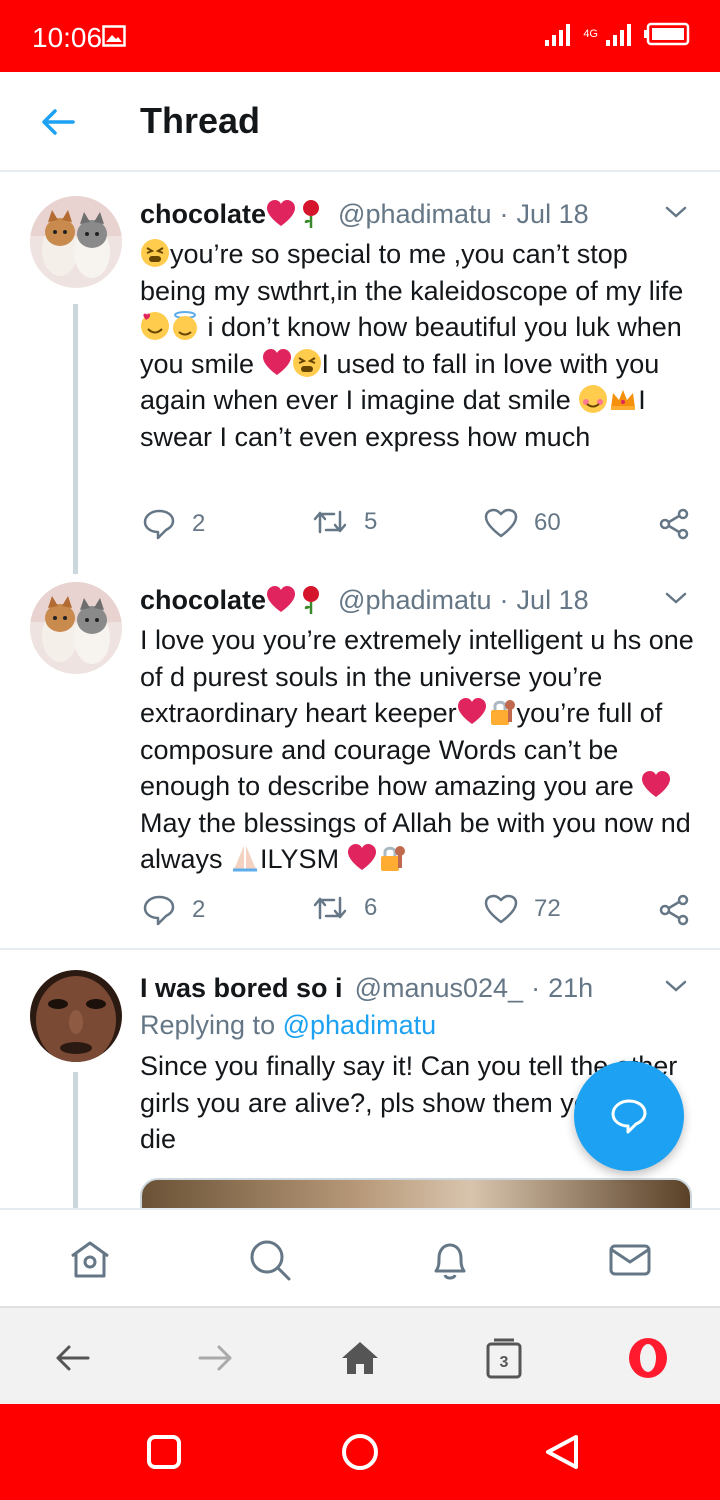 This screenshot has width=720, height=1500. What do you see at coordinates (241, 988) in the screenshot?
I see `author-name: I was bored so i` at bounding box center [241, 988].